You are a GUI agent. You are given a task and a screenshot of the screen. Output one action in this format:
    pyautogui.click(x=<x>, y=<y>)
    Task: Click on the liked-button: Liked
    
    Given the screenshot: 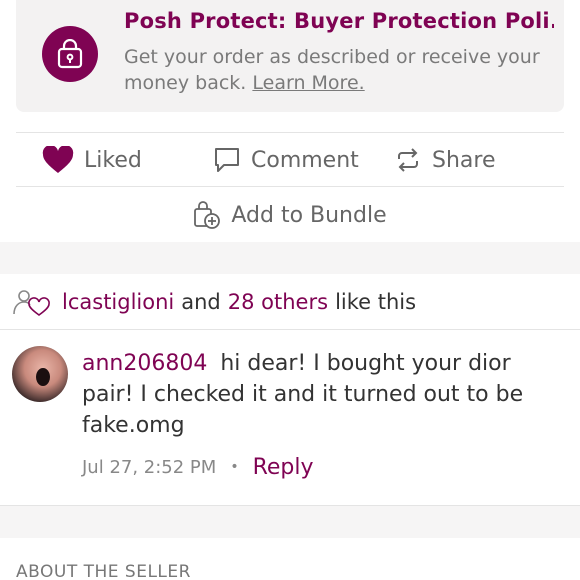 What is the action you would take?
    pyautogui.click(x=92, y=160)
    